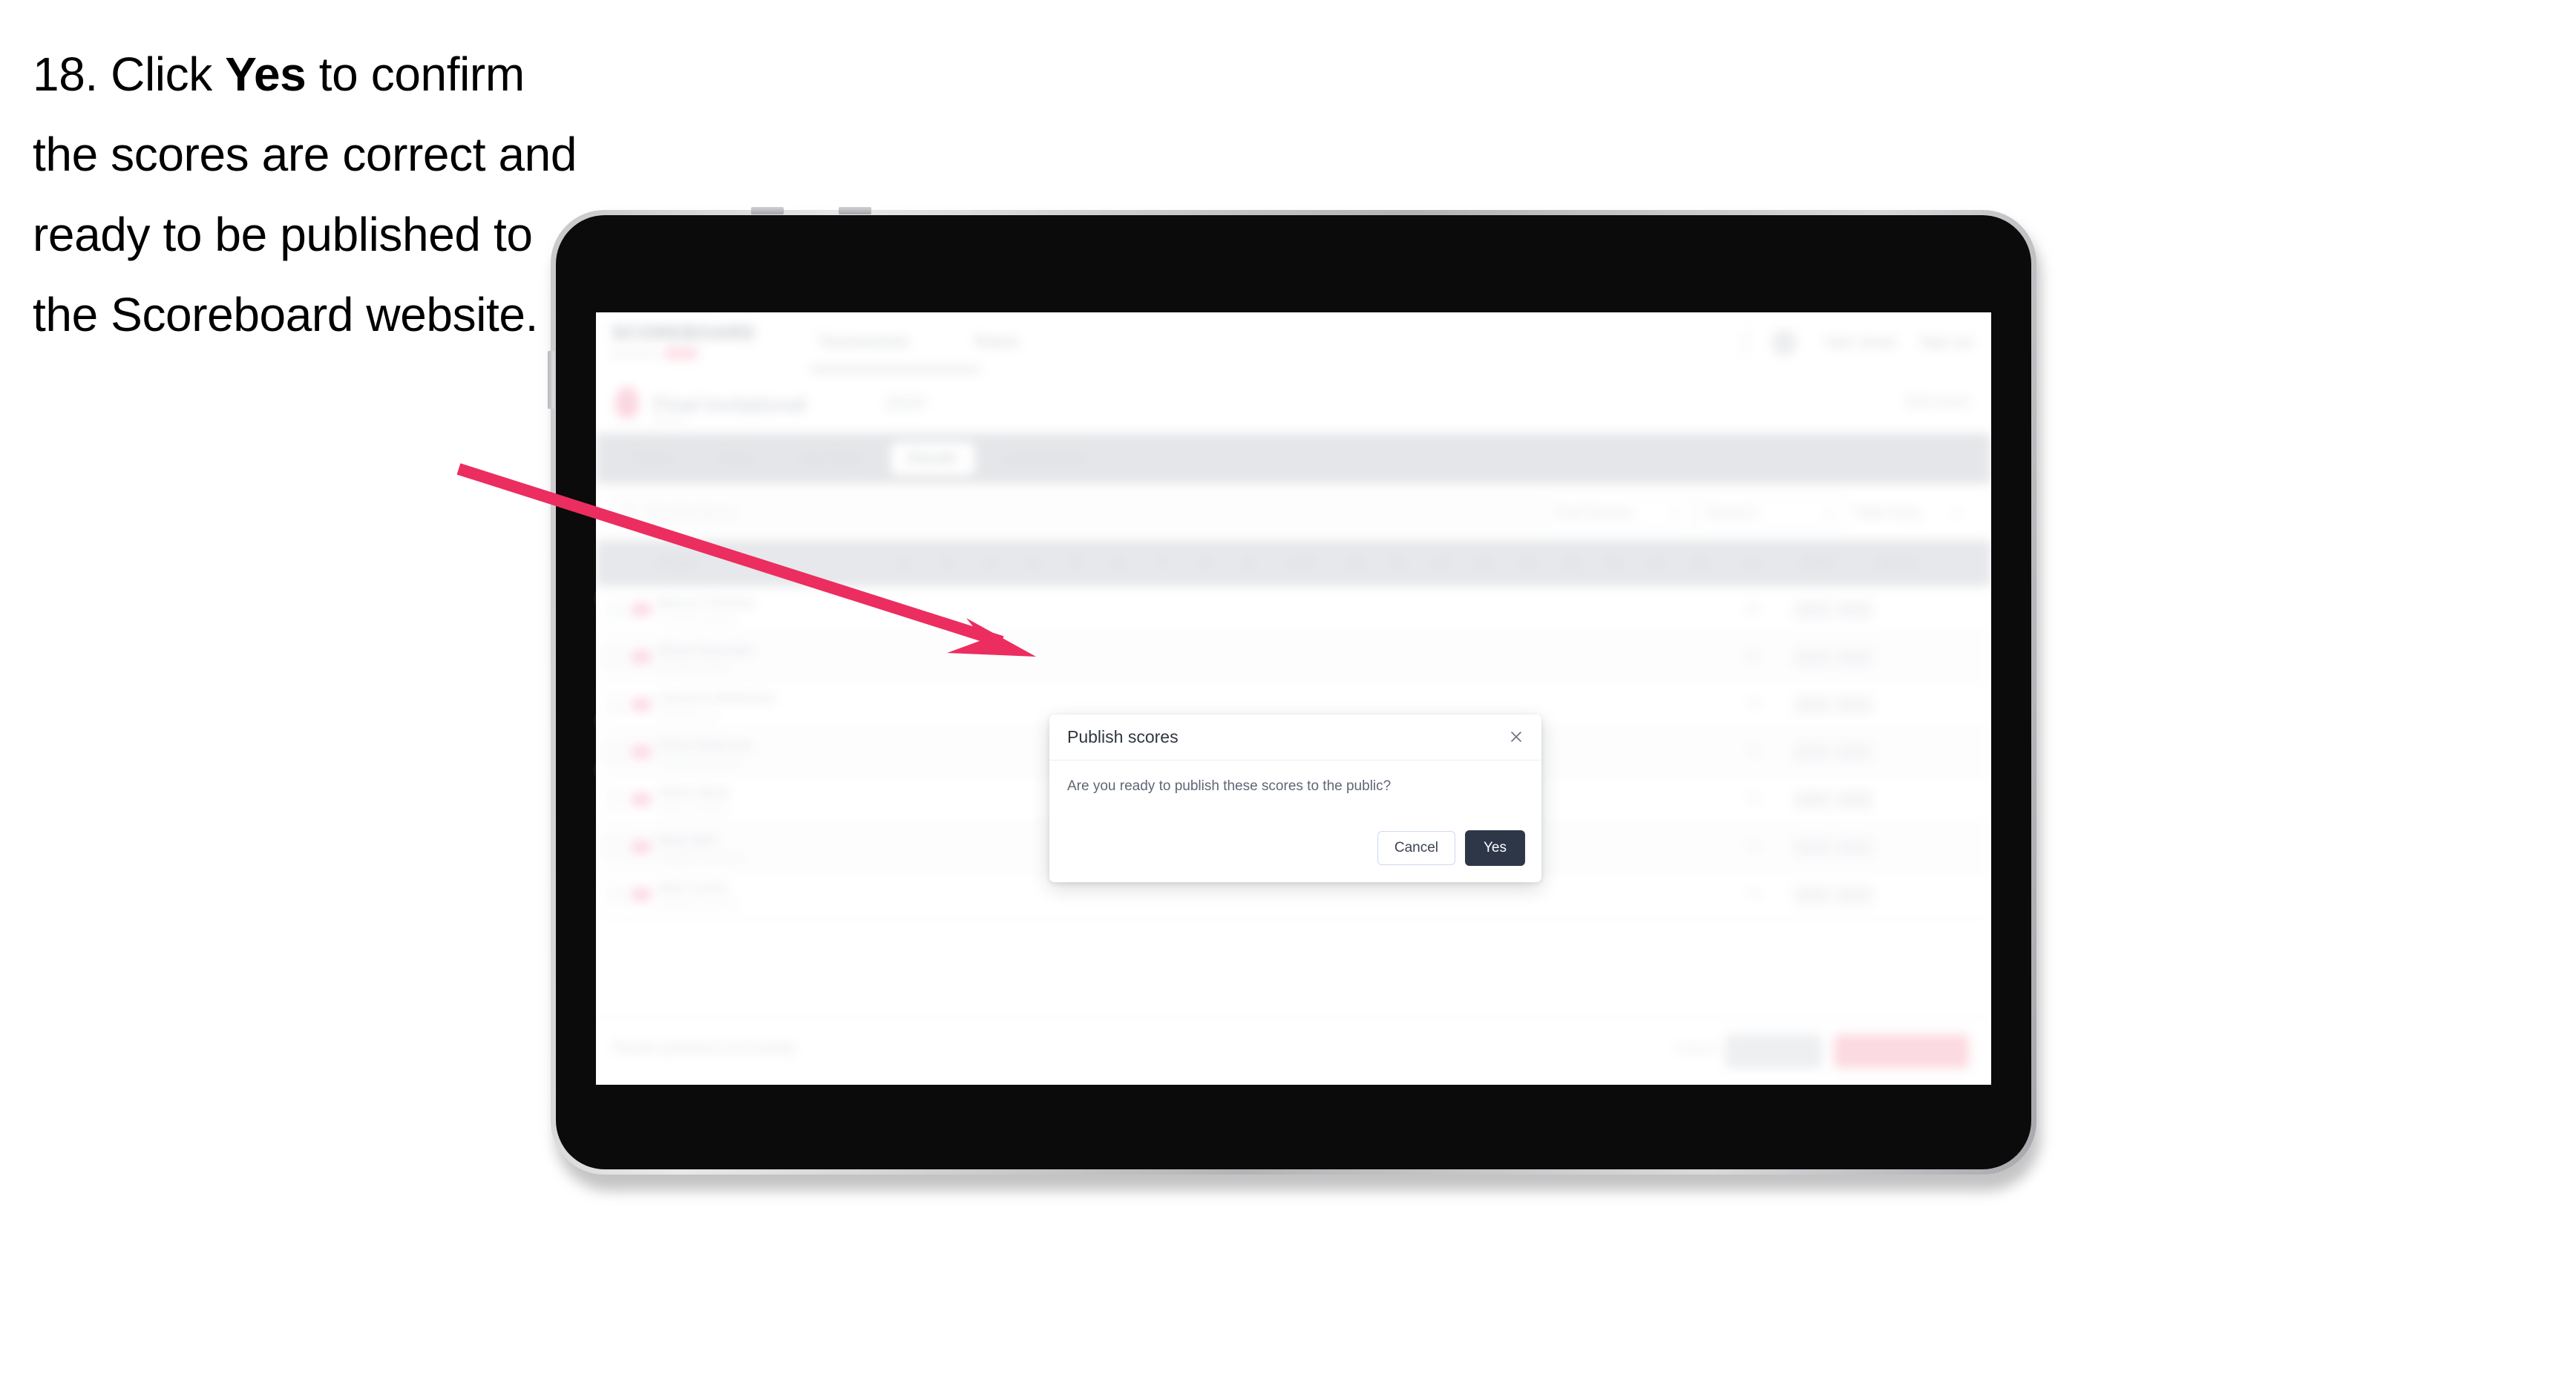 The width and height of the screenshot is (2576, 1386). I want to click on edit-event-link: Edit event, so click(1939, 403).